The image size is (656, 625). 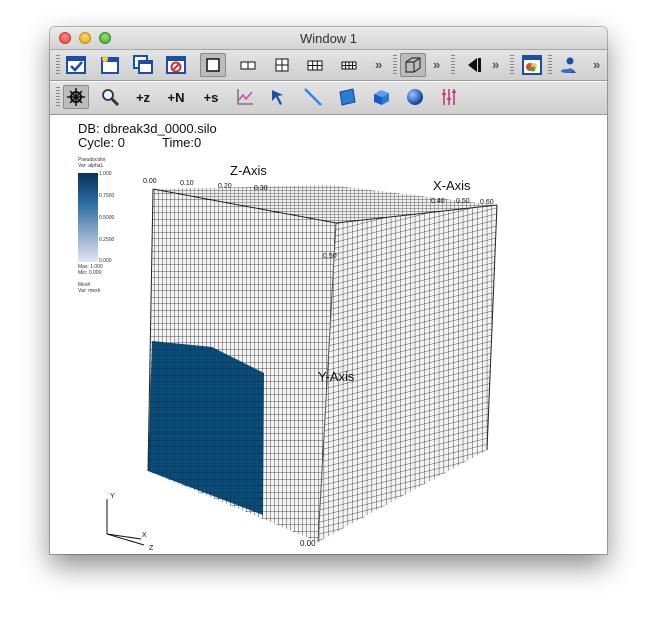 I want to click on pick-tool-button, so click(x=279, y=97).